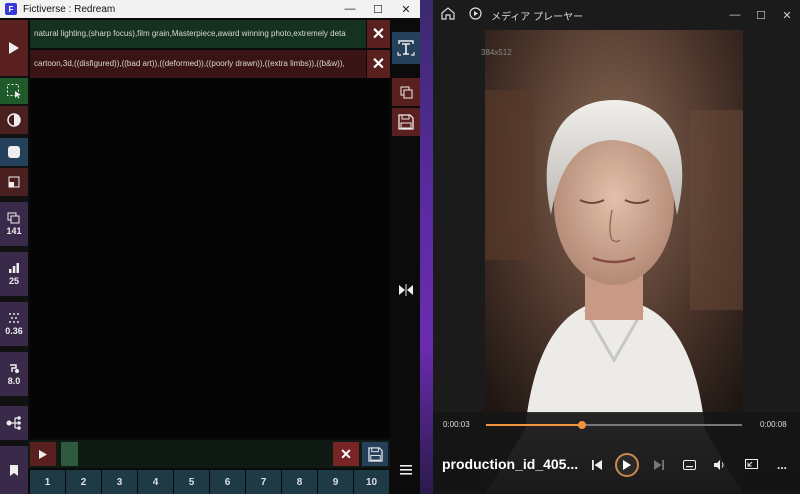  I want to click on select-region-button, so click(14, 91).